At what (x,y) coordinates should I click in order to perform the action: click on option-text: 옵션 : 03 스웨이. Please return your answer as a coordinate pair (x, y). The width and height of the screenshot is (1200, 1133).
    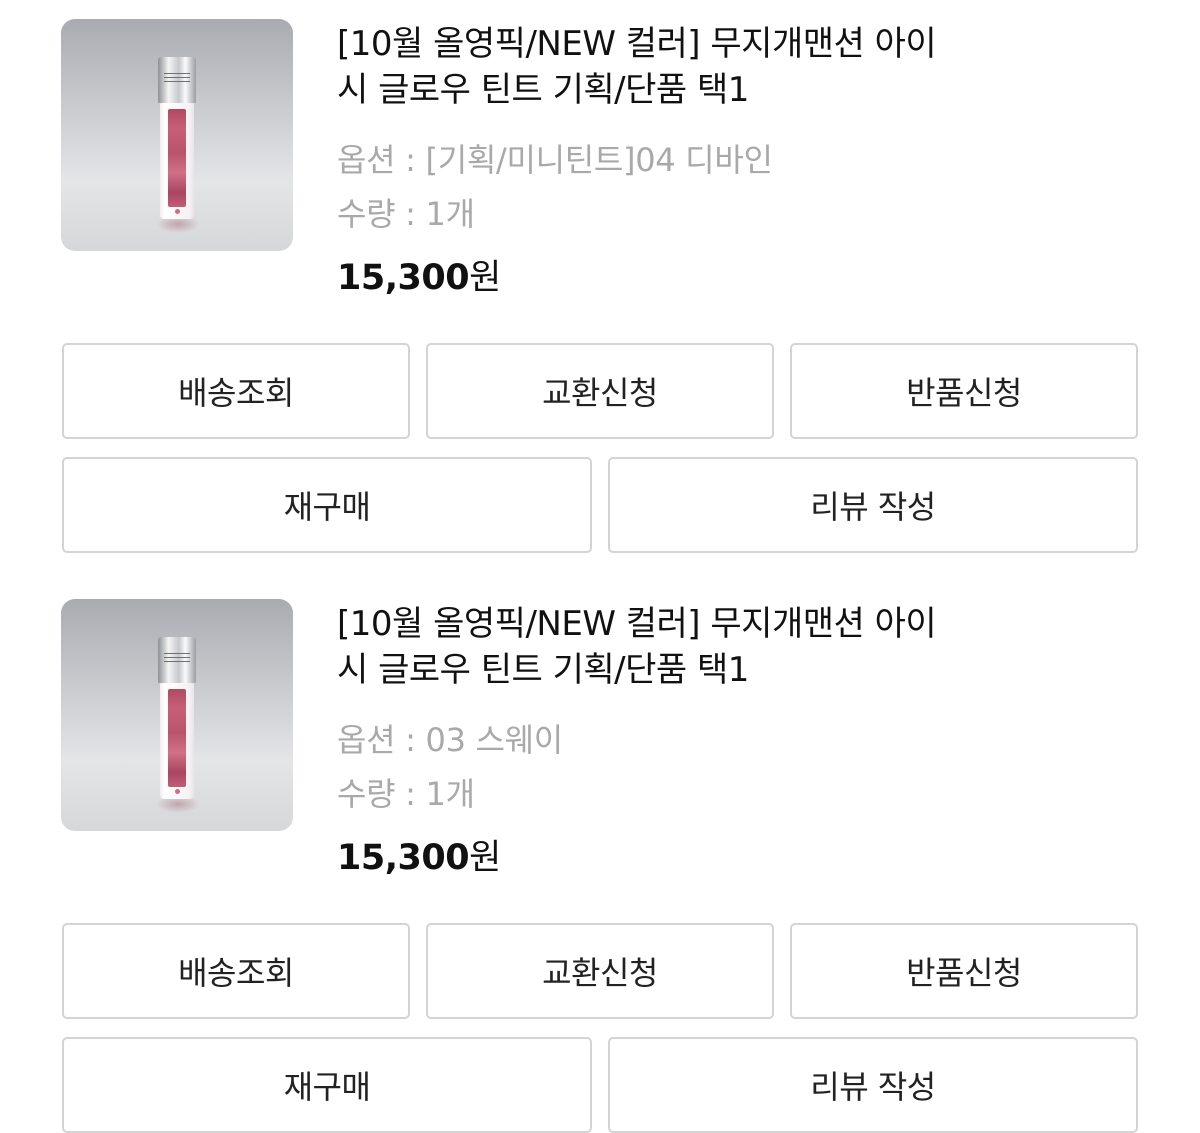
    Looking at the image, I should click on (450, 740).